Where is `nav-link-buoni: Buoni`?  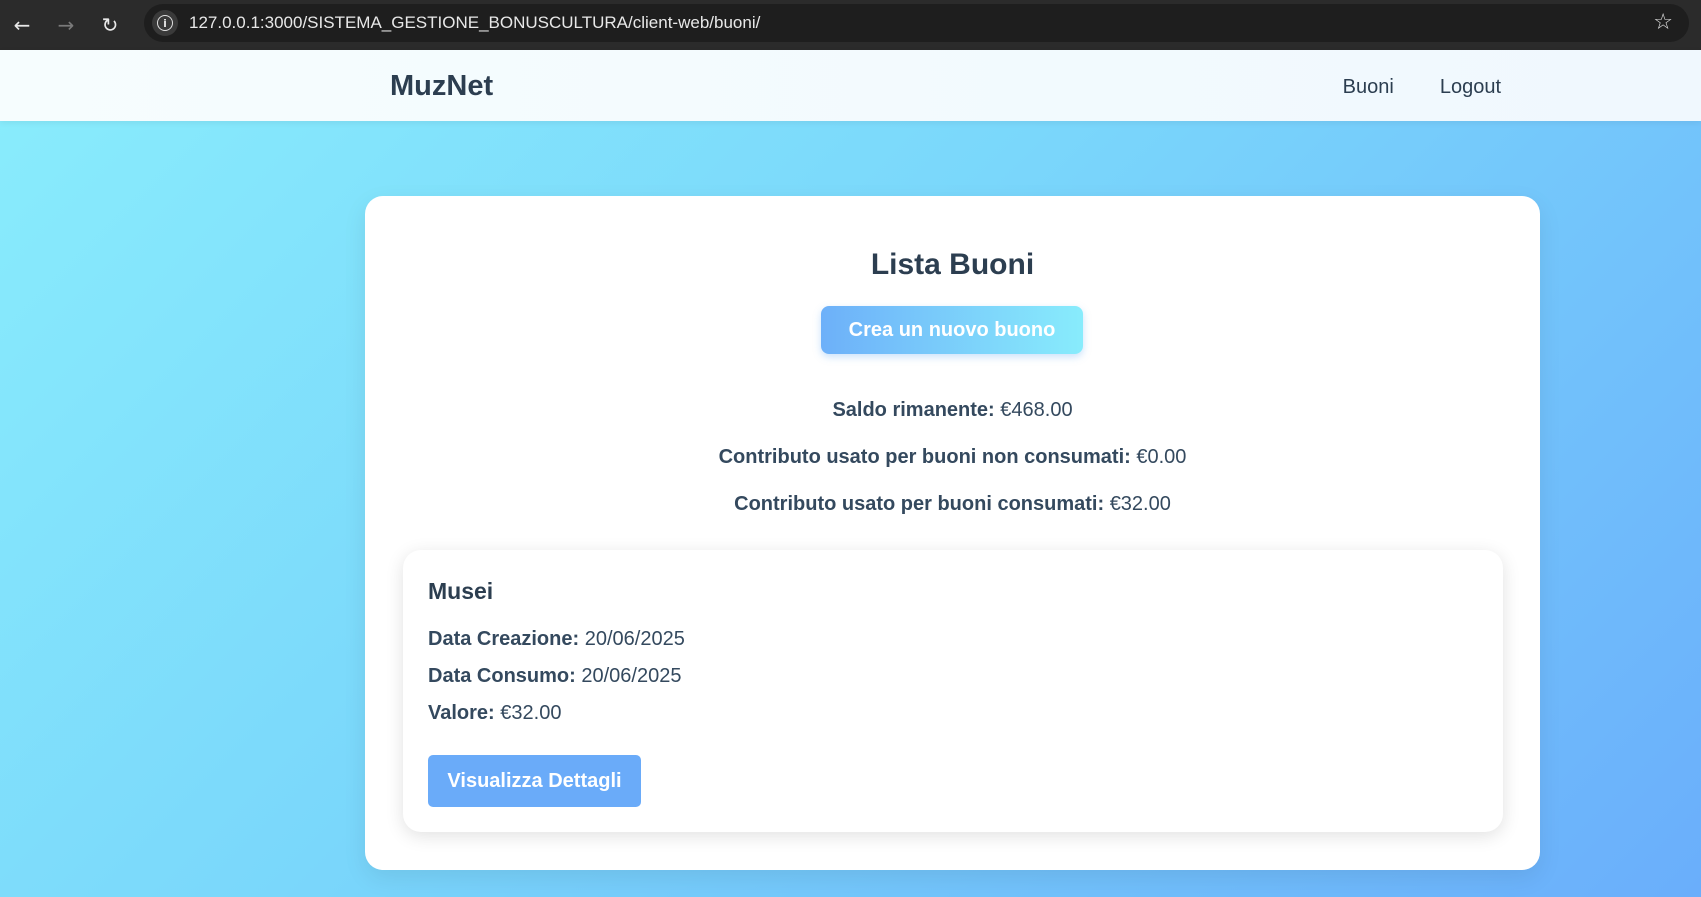
nav-link-buoni: Buoni is located at coordinates (1368, 87).